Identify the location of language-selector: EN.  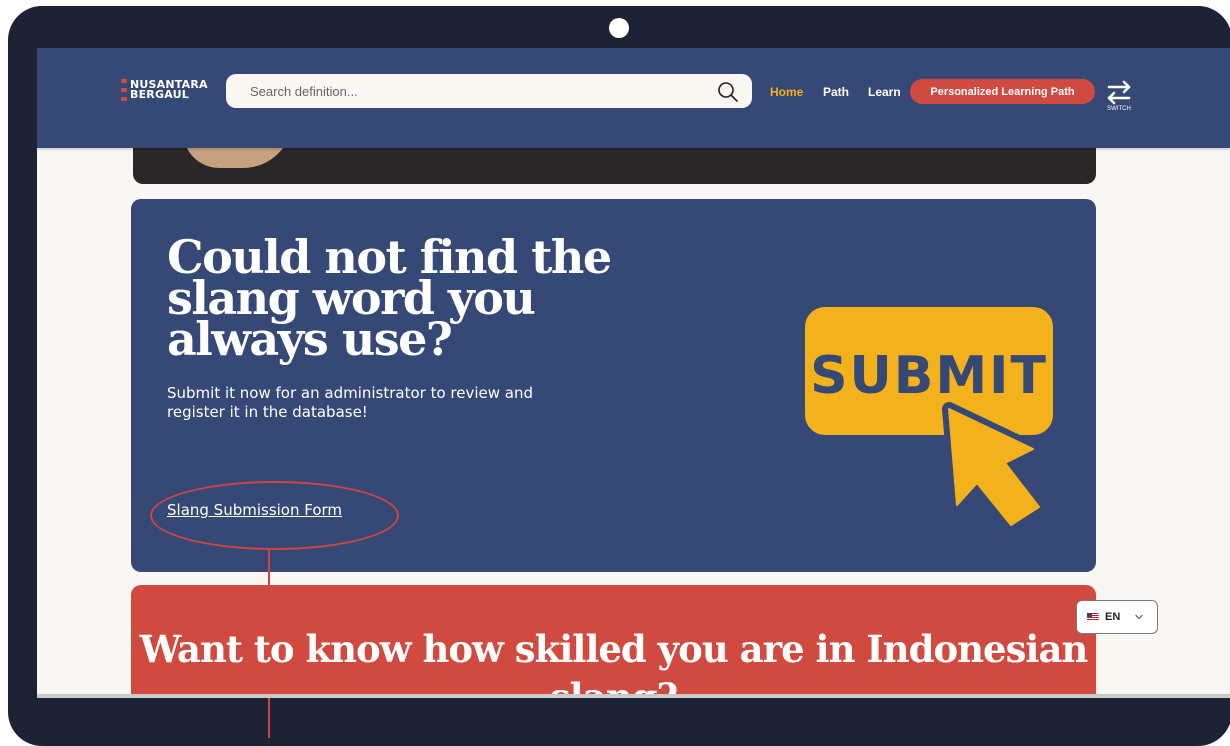
(1117, 617).